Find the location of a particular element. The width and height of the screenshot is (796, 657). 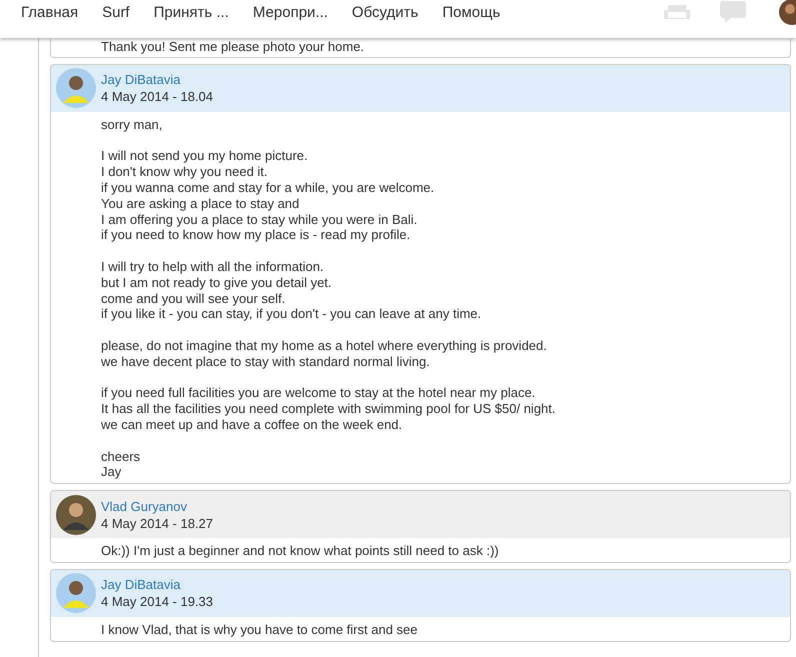

message-text: Ok:)) I'm just a beginner and not know what points still need to ask :)) is located at coordinates (300, 551).